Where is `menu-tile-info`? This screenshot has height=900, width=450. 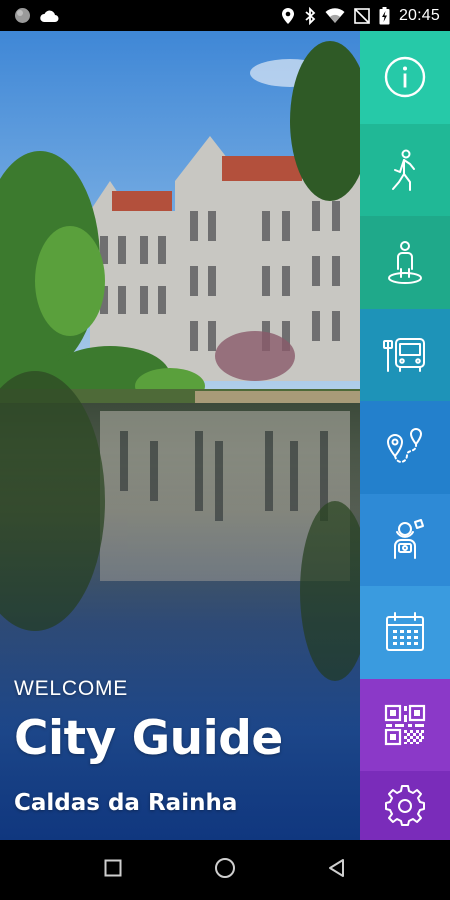 menu-tile-info is located at coordinates (405, 77).